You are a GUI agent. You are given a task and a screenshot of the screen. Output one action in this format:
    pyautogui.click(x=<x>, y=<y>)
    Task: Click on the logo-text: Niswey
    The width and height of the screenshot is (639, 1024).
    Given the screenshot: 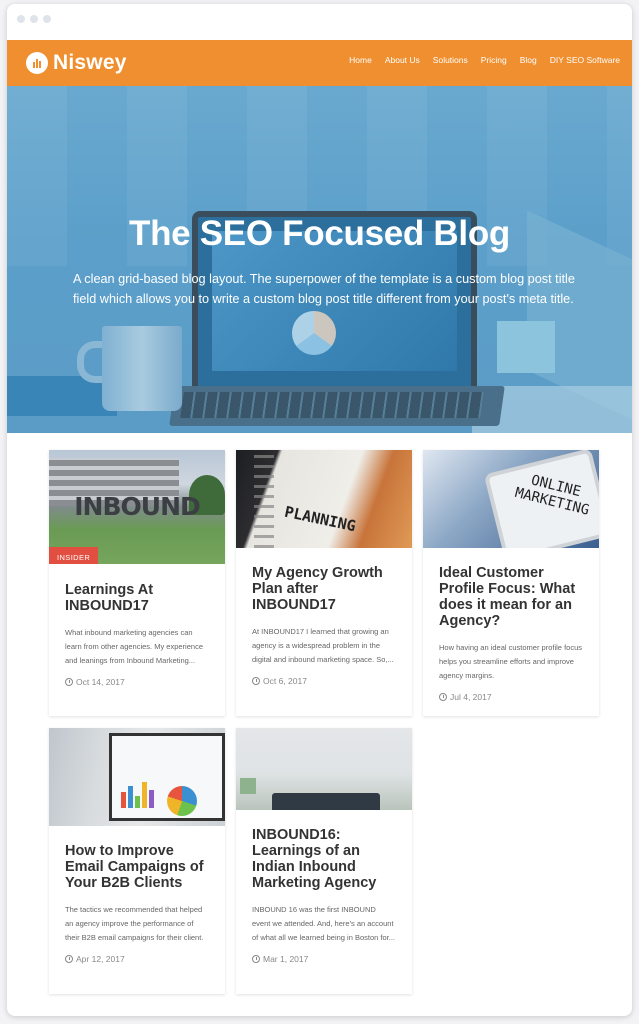 What is the action you would take?
    pyautogui.click(x=90, y=62)
    